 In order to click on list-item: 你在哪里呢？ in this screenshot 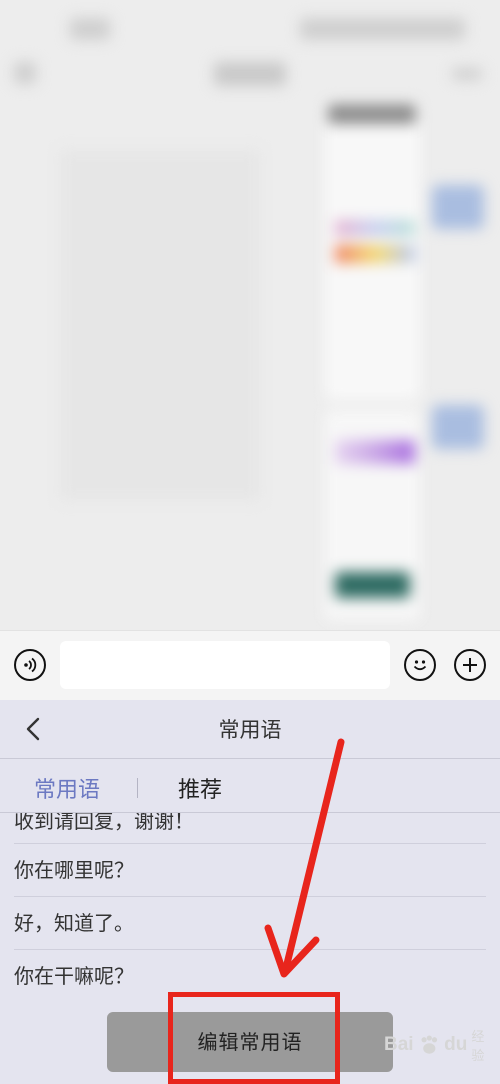, I will do `click(250, 870)`.